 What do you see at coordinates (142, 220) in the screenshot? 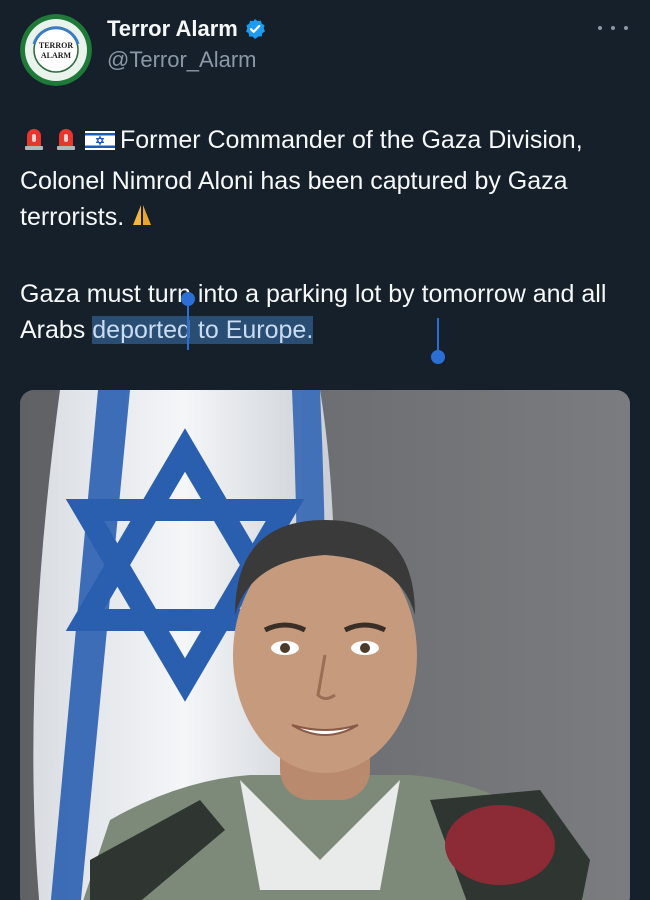
I see `folded-hands-emoji` at bounding box center [142, 220].